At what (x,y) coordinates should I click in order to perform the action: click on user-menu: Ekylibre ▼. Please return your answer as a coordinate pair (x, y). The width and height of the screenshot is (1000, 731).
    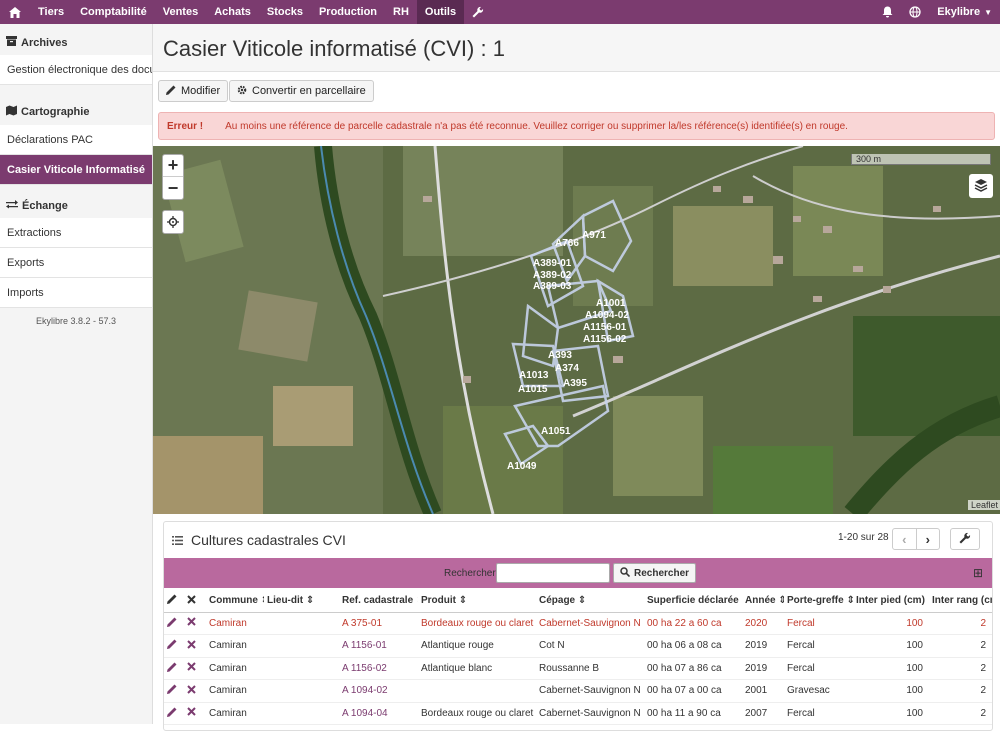
    Looking at the image, I should click on (964, 12).